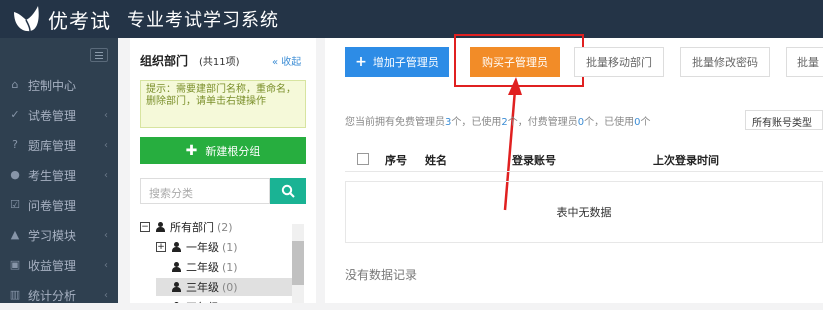  I want to click on search-button, so click(288, 191).